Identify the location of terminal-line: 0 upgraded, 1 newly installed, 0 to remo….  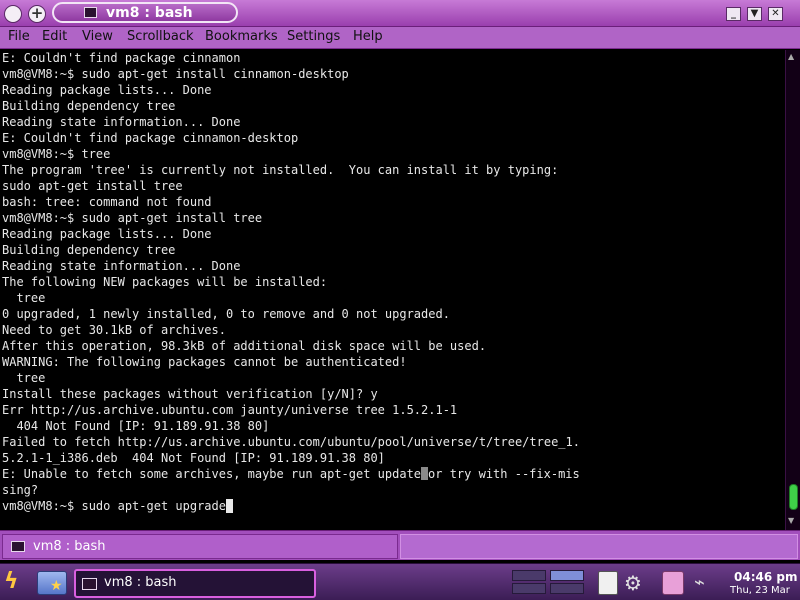
(226, 314).